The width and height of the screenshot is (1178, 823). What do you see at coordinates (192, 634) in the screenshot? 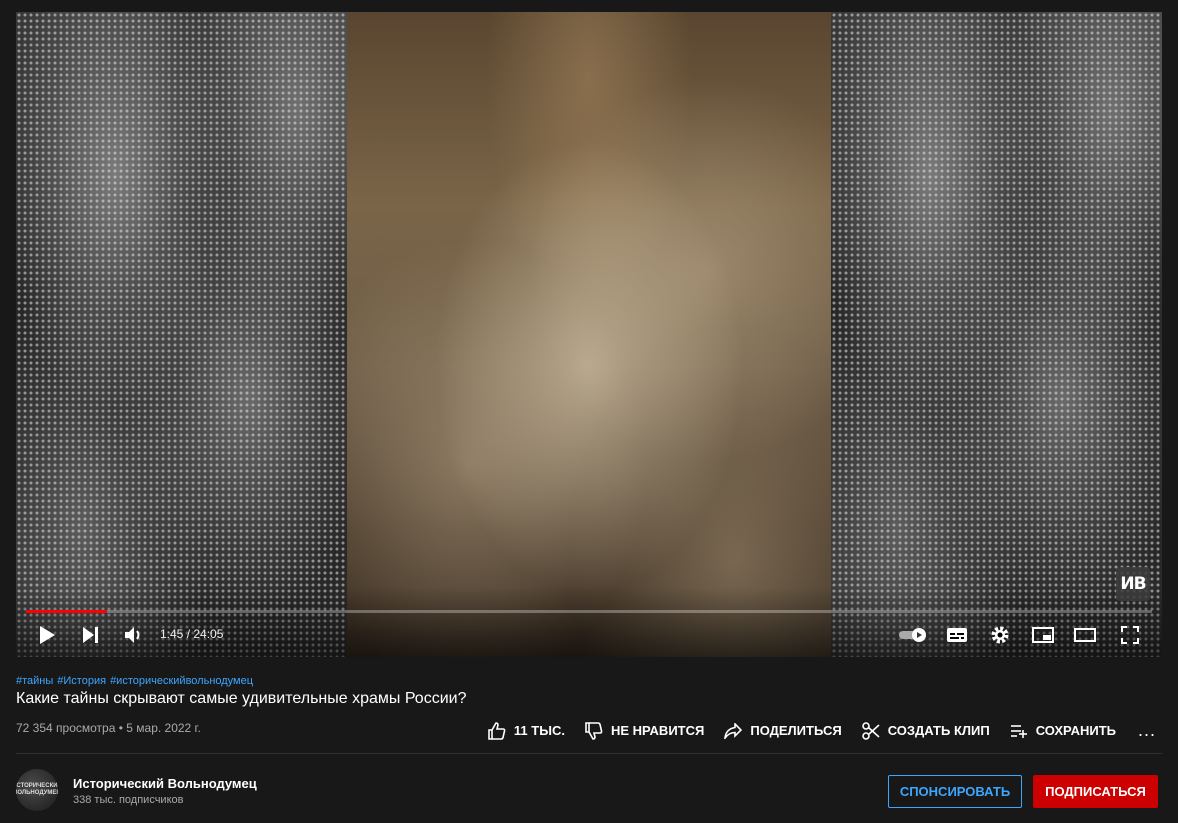
I see `time-display: 1:45 / 24:05` at bounding box center [192, 634].